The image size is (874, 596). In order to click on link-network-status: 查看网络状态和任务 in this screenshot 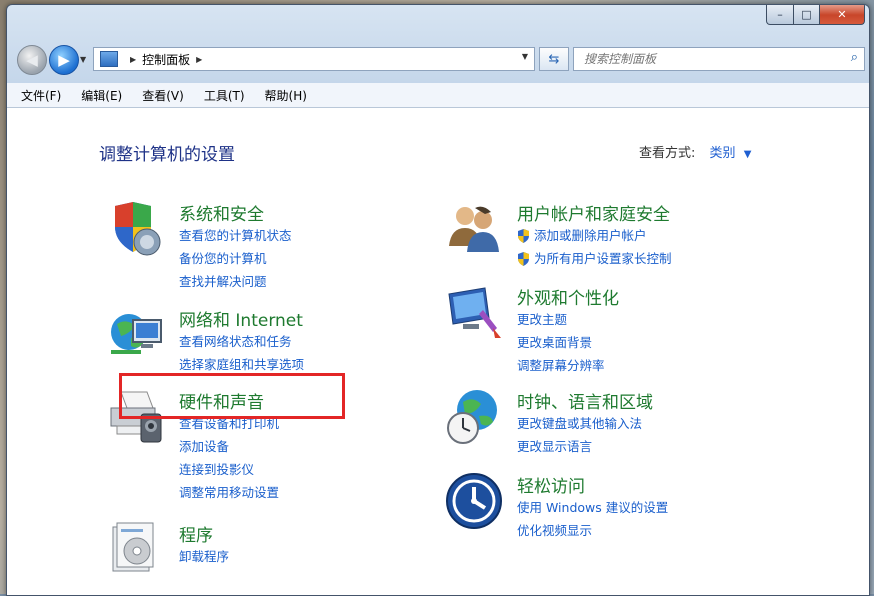, I will do `click(241, 341)`.